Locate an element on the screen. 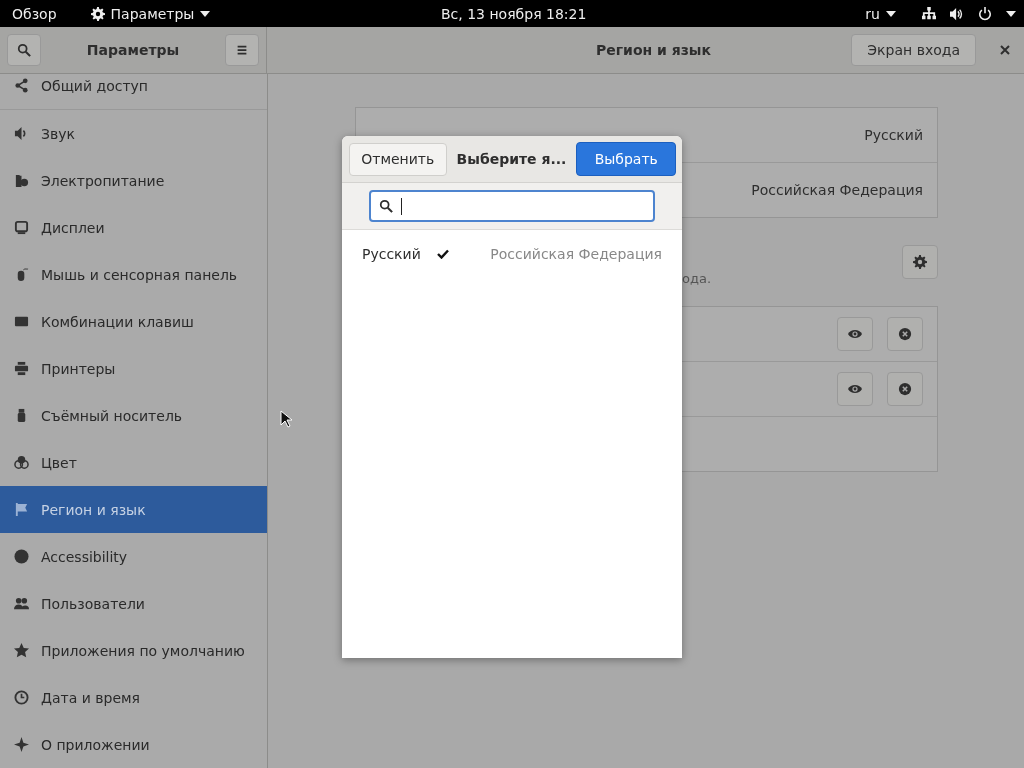  sidebar-item: Дисплеи is located at coordinates (133, 227).